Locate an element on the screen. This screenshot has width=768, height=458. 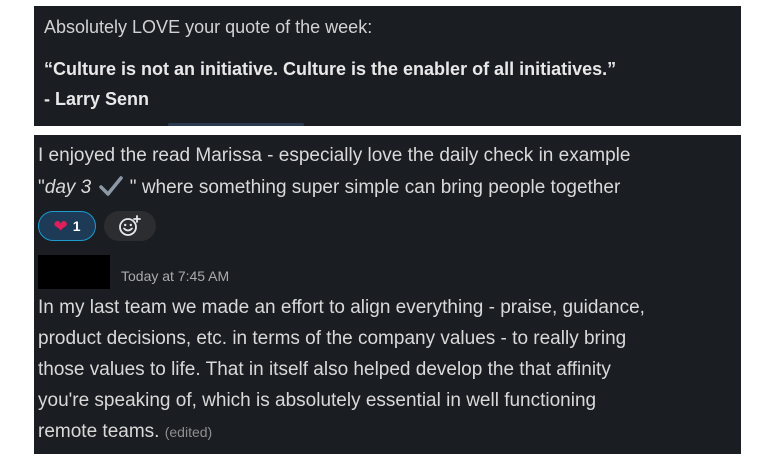
redacted-author-name is located at coordinates (74, 272).